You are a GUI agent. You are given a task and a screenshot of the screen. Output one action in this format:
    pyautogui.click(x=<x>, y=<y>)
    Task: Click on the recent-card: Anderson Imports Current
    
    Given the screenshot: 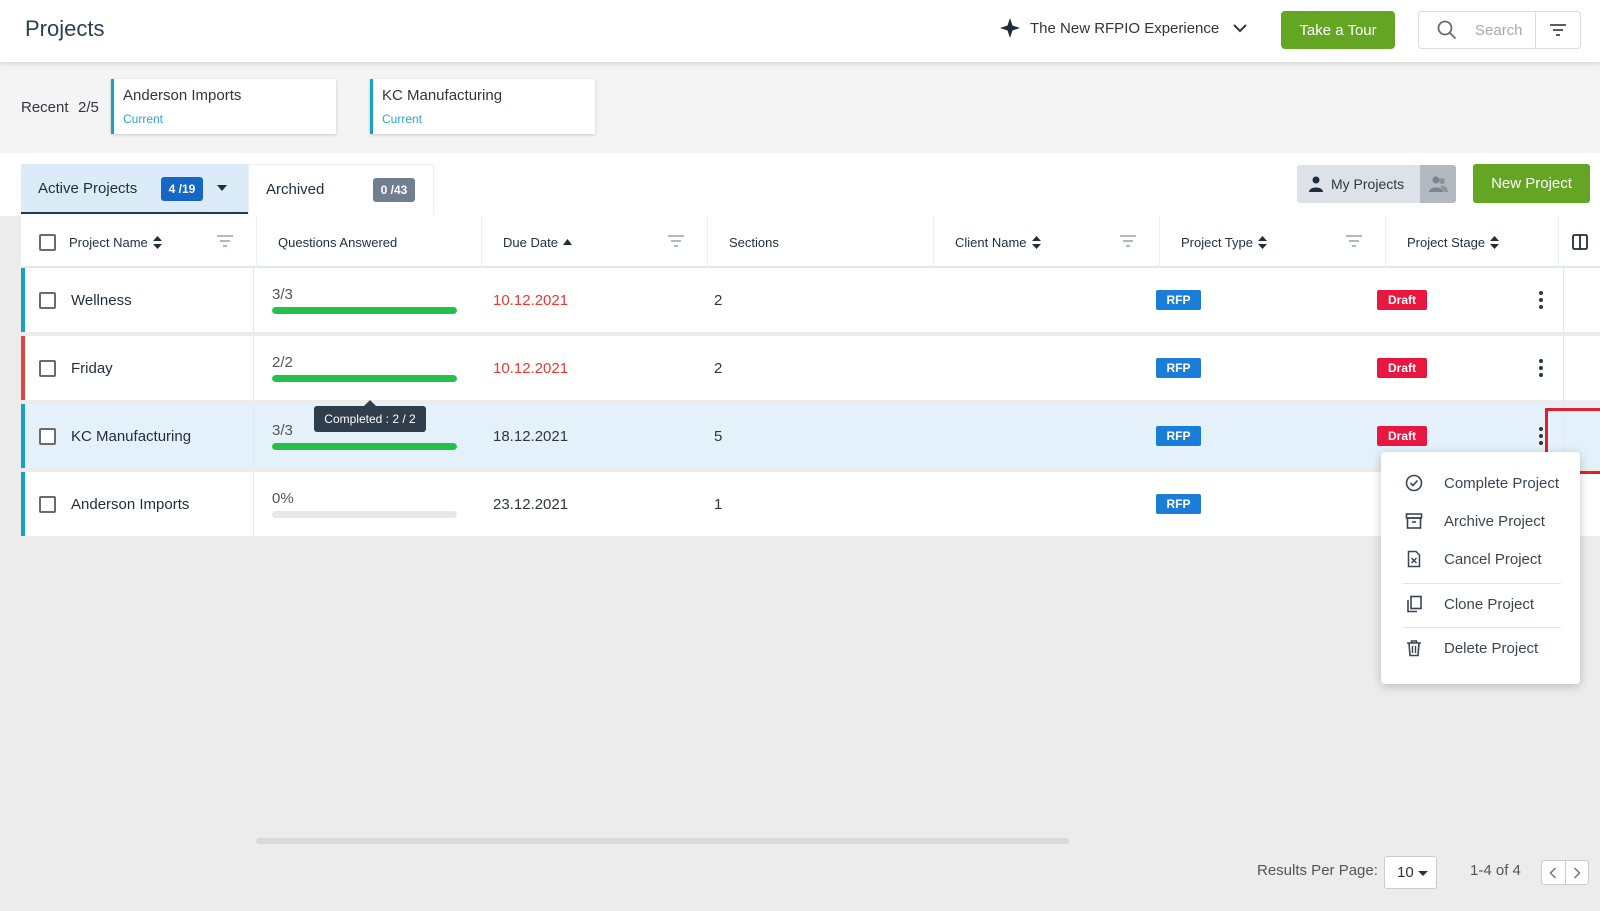 What is the action you would take?
    pyautogui.click(x=223, y=106)
    